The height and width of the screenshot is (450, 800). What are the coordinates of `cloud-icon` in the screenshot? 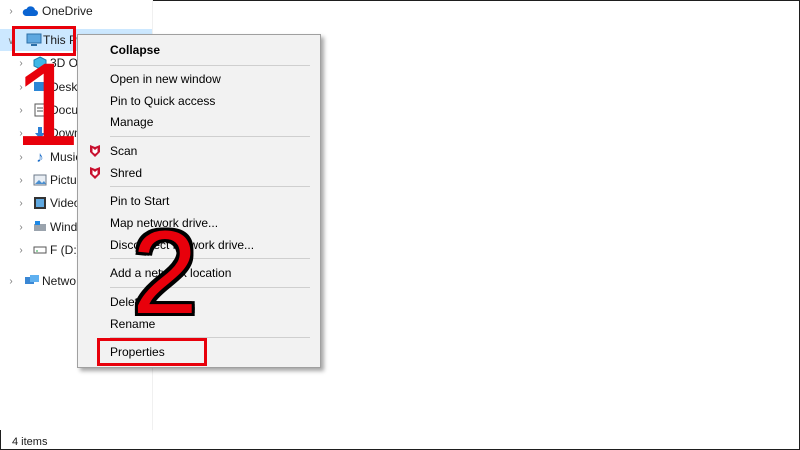 It's located at (30, 11).